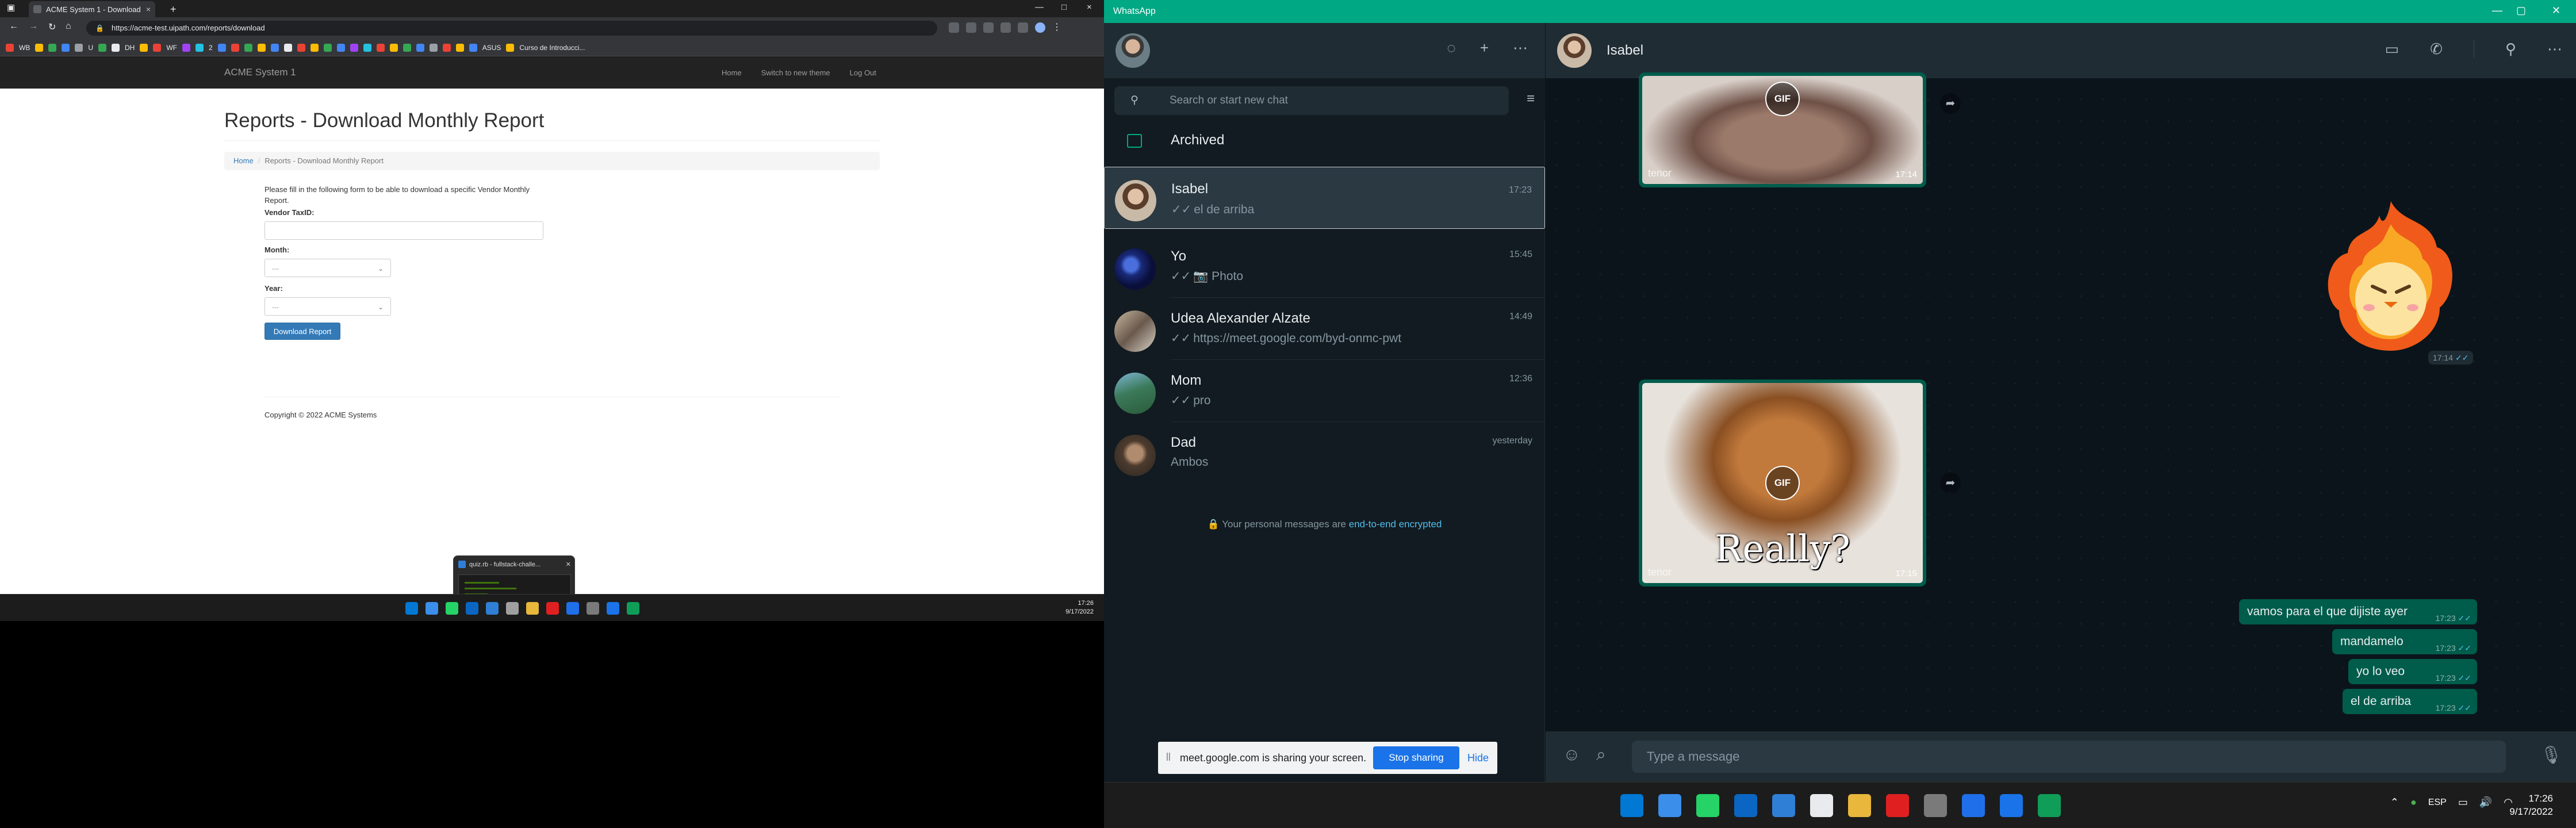 The width and height of the screenshot is (2576, 828). I want to click on battery-icon: ▭, so click(2463, 802).